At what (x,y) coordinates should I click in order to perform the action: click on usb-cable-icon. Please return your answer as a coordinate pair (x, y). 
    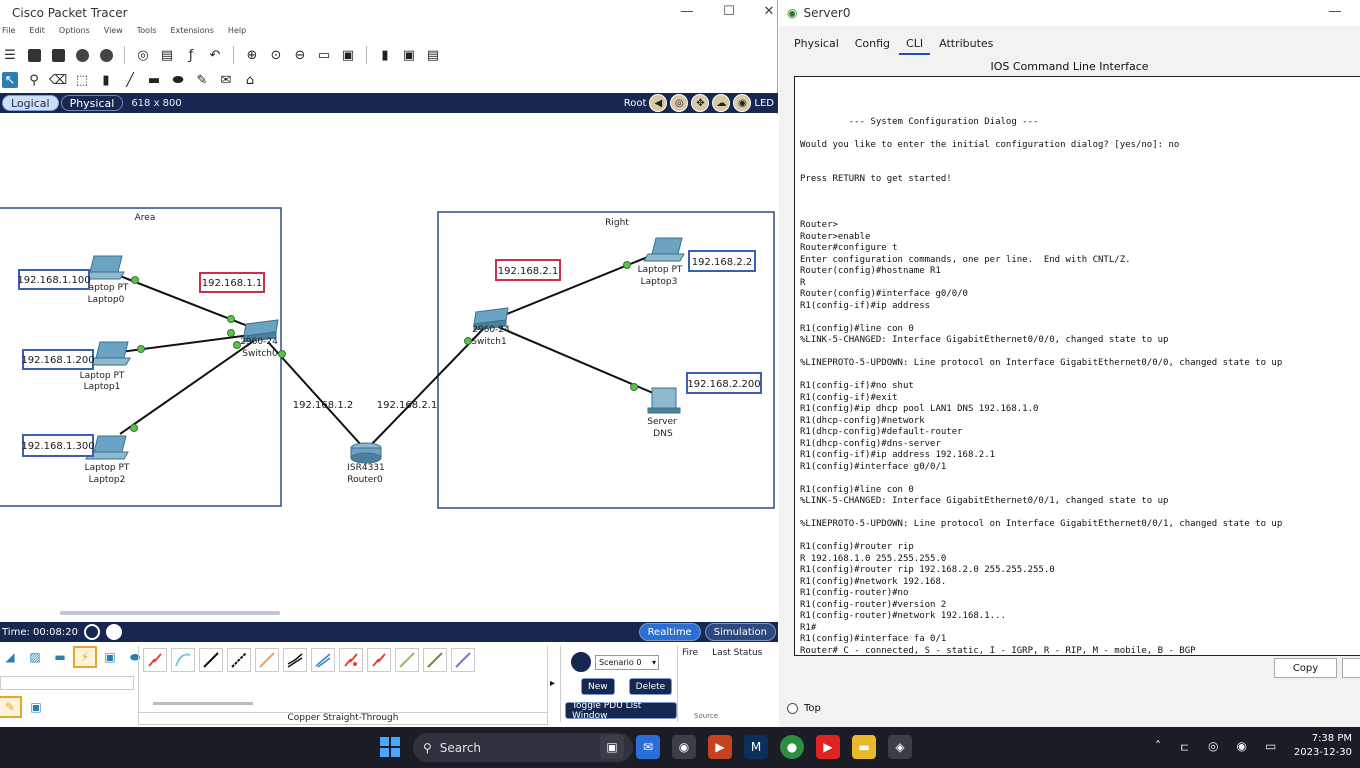
    Looking at the image, I should click on (463, 660).